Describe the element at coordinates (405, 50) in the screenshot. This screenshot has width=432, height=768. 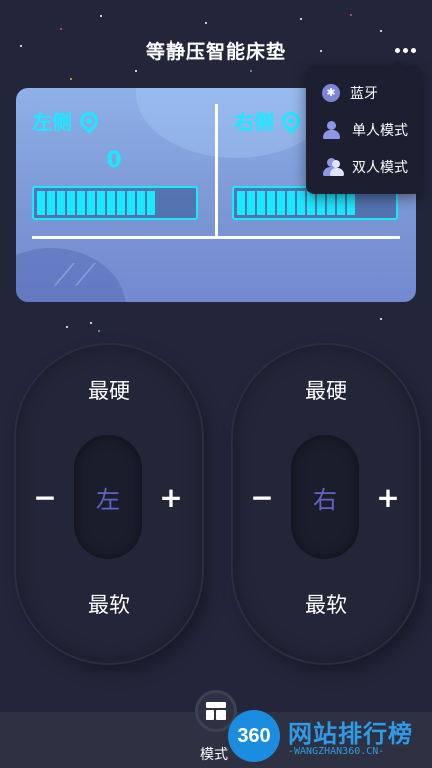
I see `more-options-button` at that location.